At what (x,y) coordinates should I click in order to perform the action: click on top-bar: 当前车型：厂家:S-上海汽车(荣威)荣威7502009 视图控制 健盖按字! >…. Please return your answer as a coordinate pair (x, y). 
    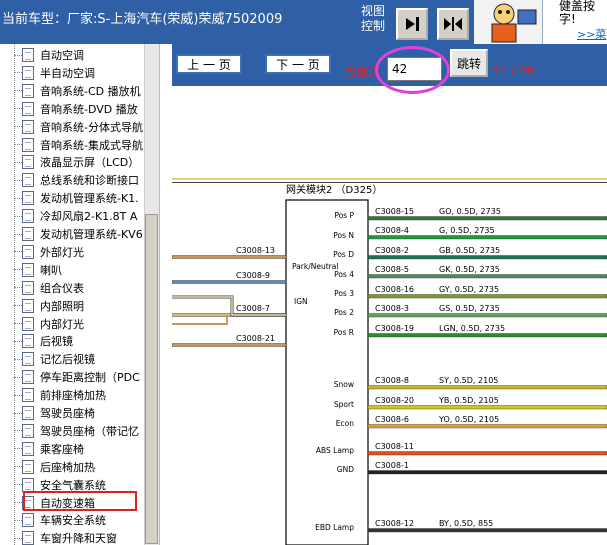
    Looking at the image, I should click on (303, 22).